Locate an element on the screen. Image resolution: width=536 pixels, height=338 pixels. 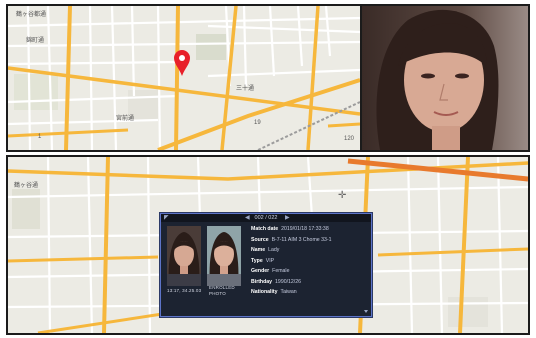
map-label: 錦町通 is located at coordinates (35, 40).